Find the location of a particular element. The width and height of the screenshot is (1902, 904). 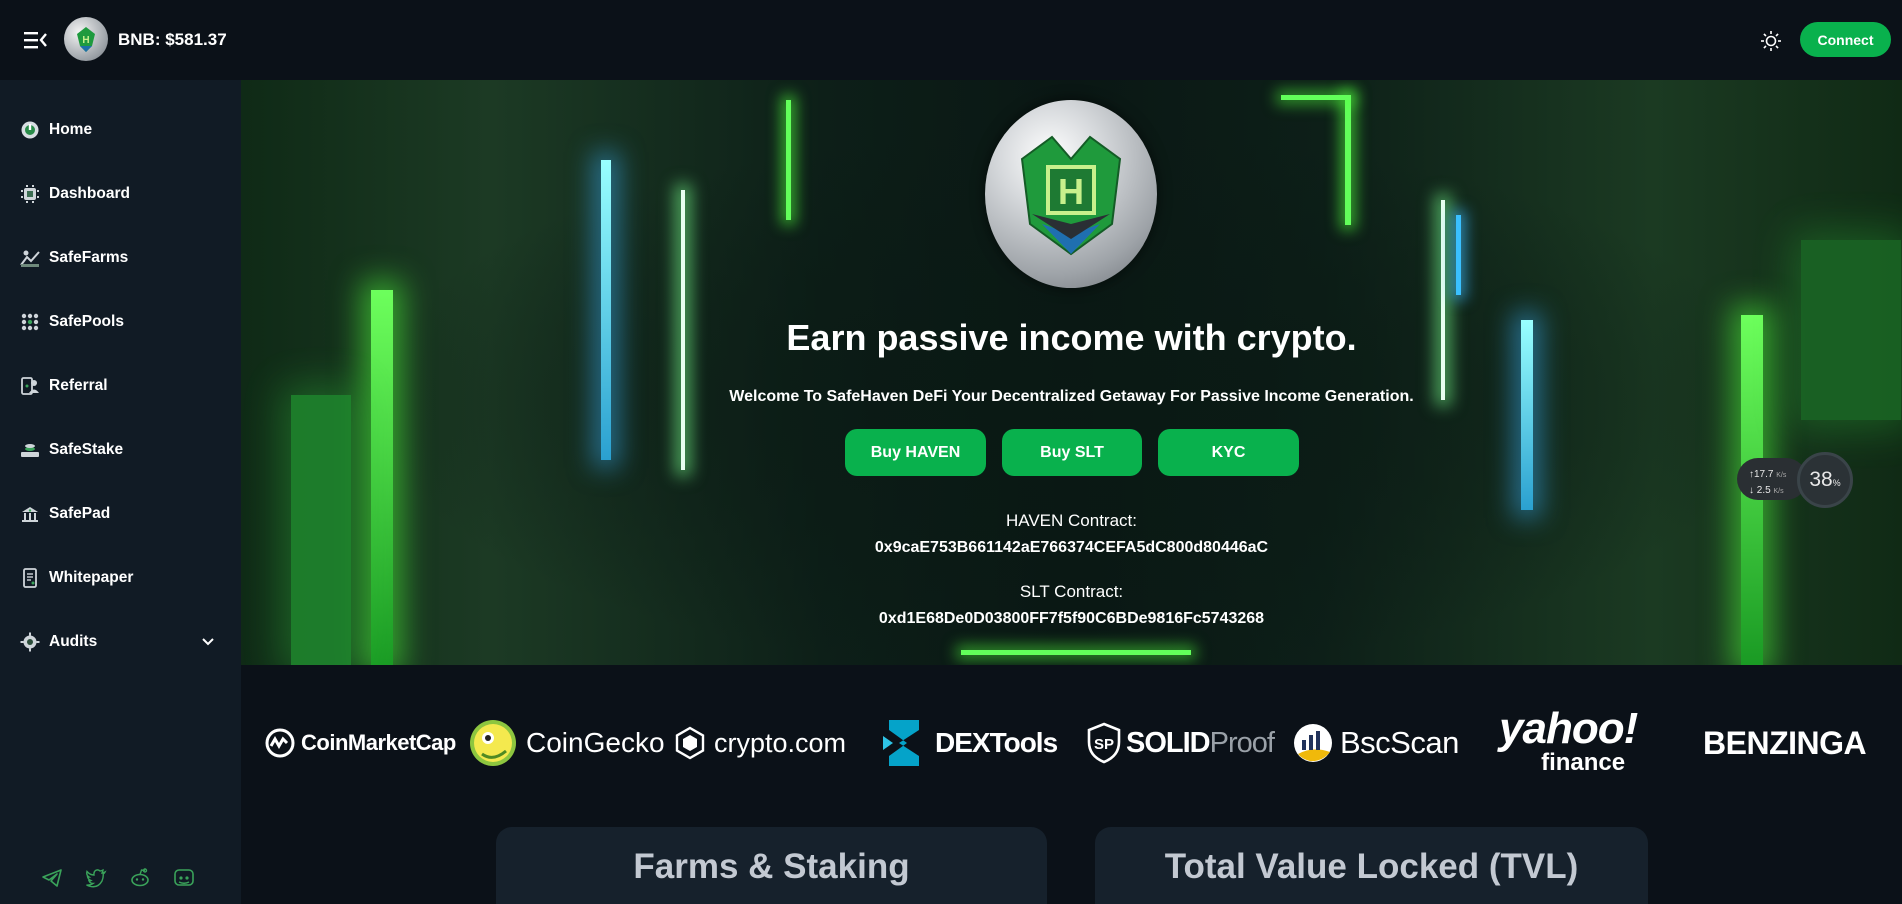

coingecko-icon is located at coordinates (493, 743).